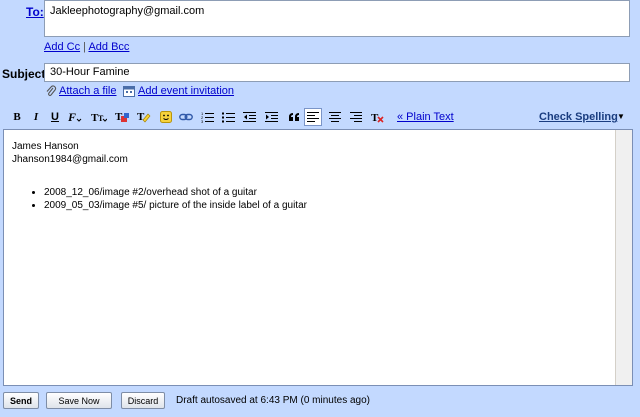 This screenshot has width=640, height=417. I want to click on add-bcc-link: Add Bcc, so click(108, 47).